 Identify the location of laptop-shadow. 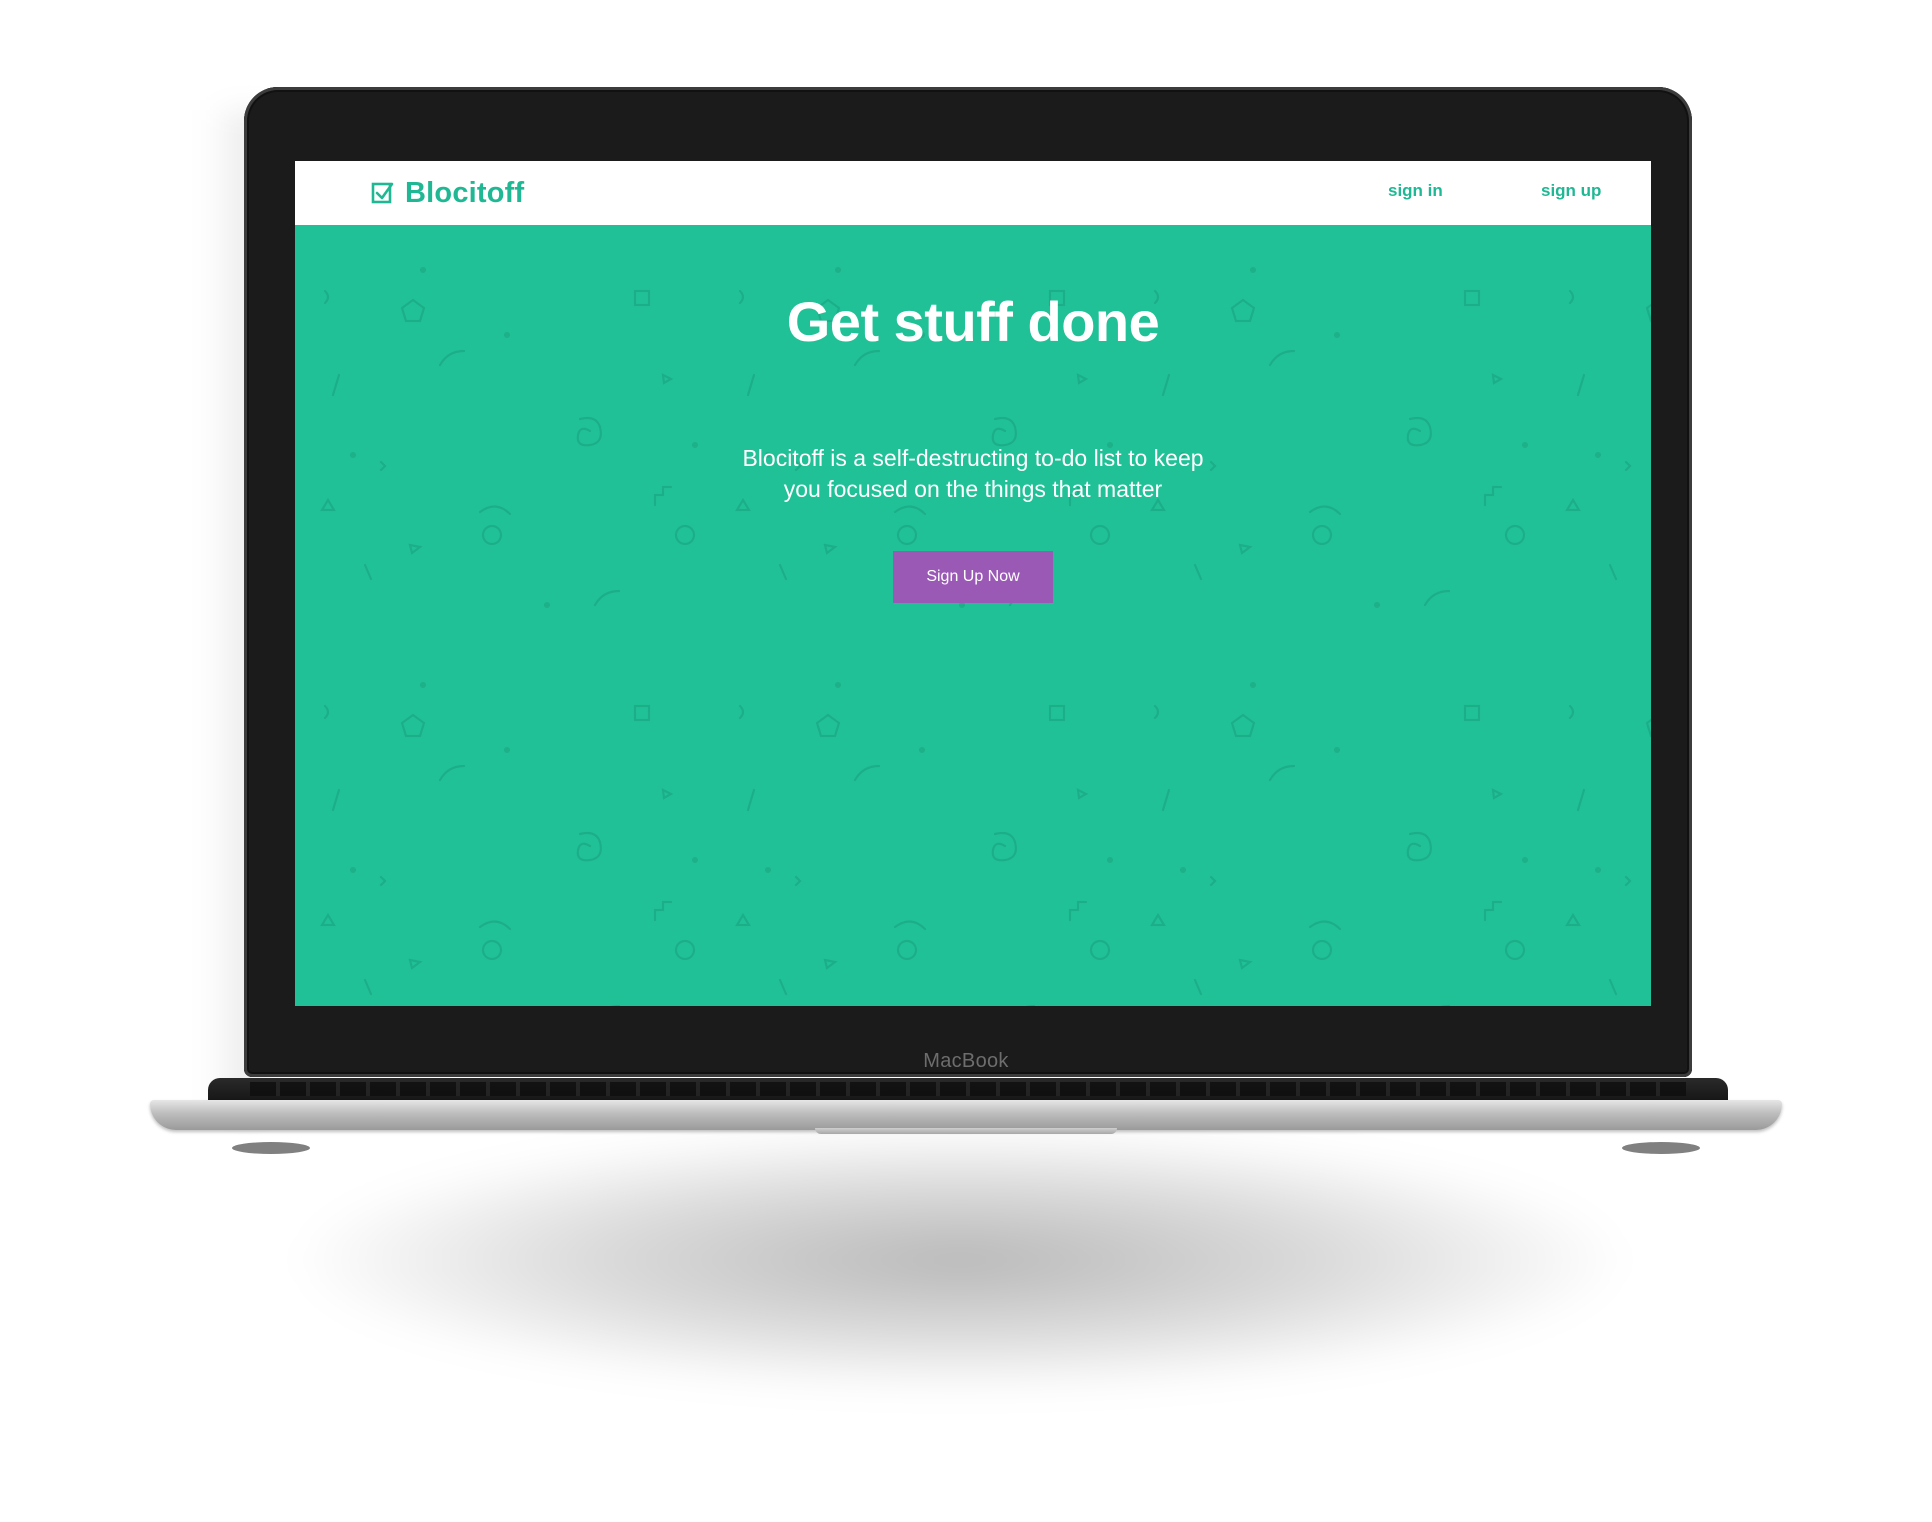
(960, 1260).